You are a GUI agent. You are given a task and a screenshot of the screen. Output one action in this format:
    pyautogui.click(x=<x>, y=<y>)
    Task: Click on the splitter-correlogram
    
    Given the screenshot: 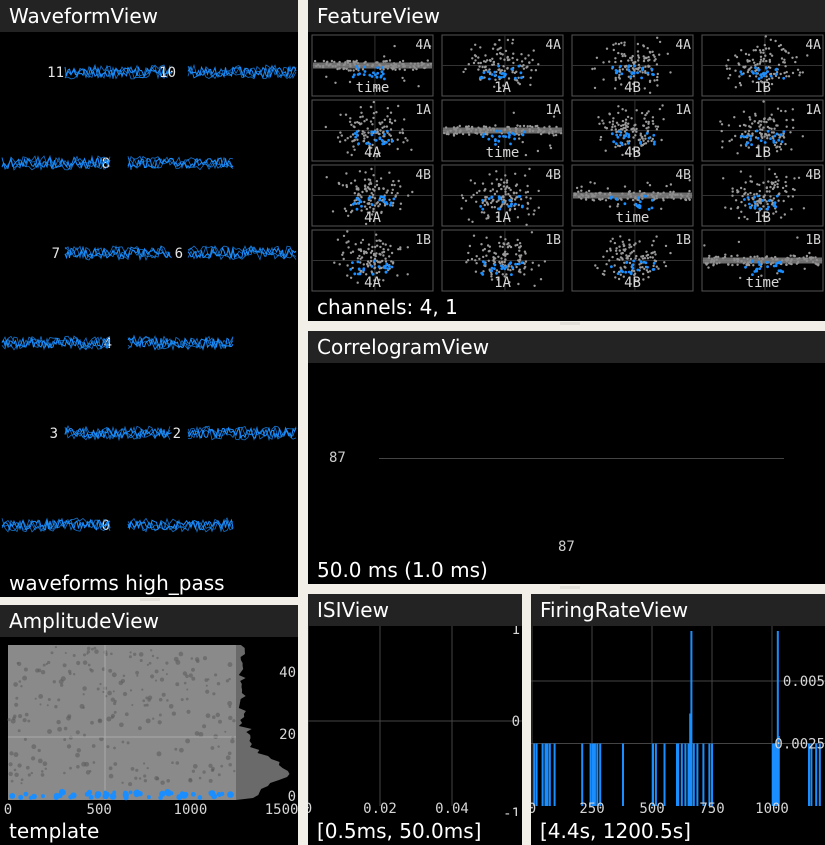 What is the action you would take?
    pyautogui.click(x=570, y=587)
    